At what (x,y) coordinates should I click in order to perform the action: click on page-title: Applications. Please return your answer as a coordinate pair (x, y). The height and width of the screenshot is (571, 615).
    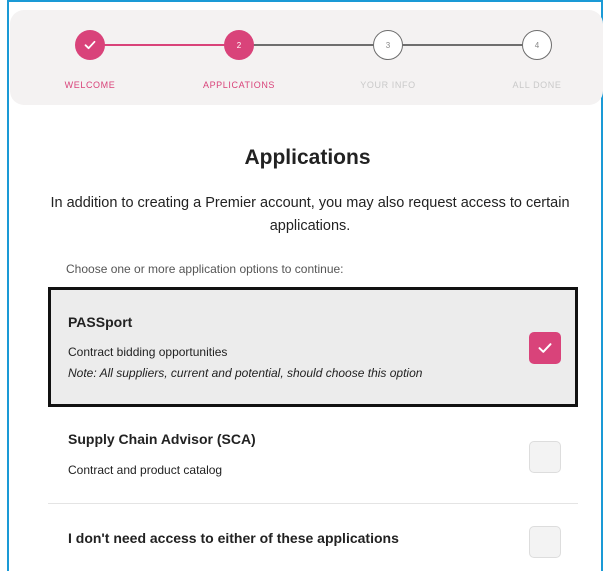
    Looking at the image, I should click on (307, 157).